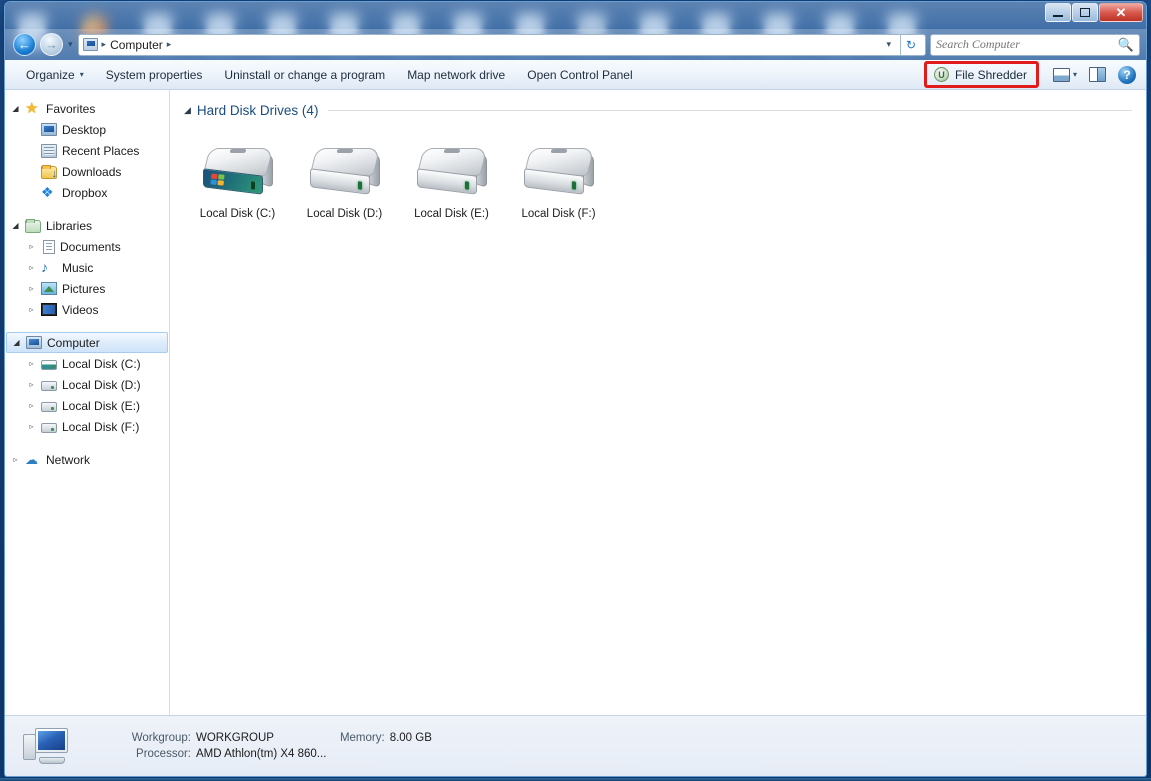  What do you see at coordinates (101, 363) in the screenshot?
I see `sidebar-label-local-disk-c: Local Disk (C:)` at bounding box center [101, 363].